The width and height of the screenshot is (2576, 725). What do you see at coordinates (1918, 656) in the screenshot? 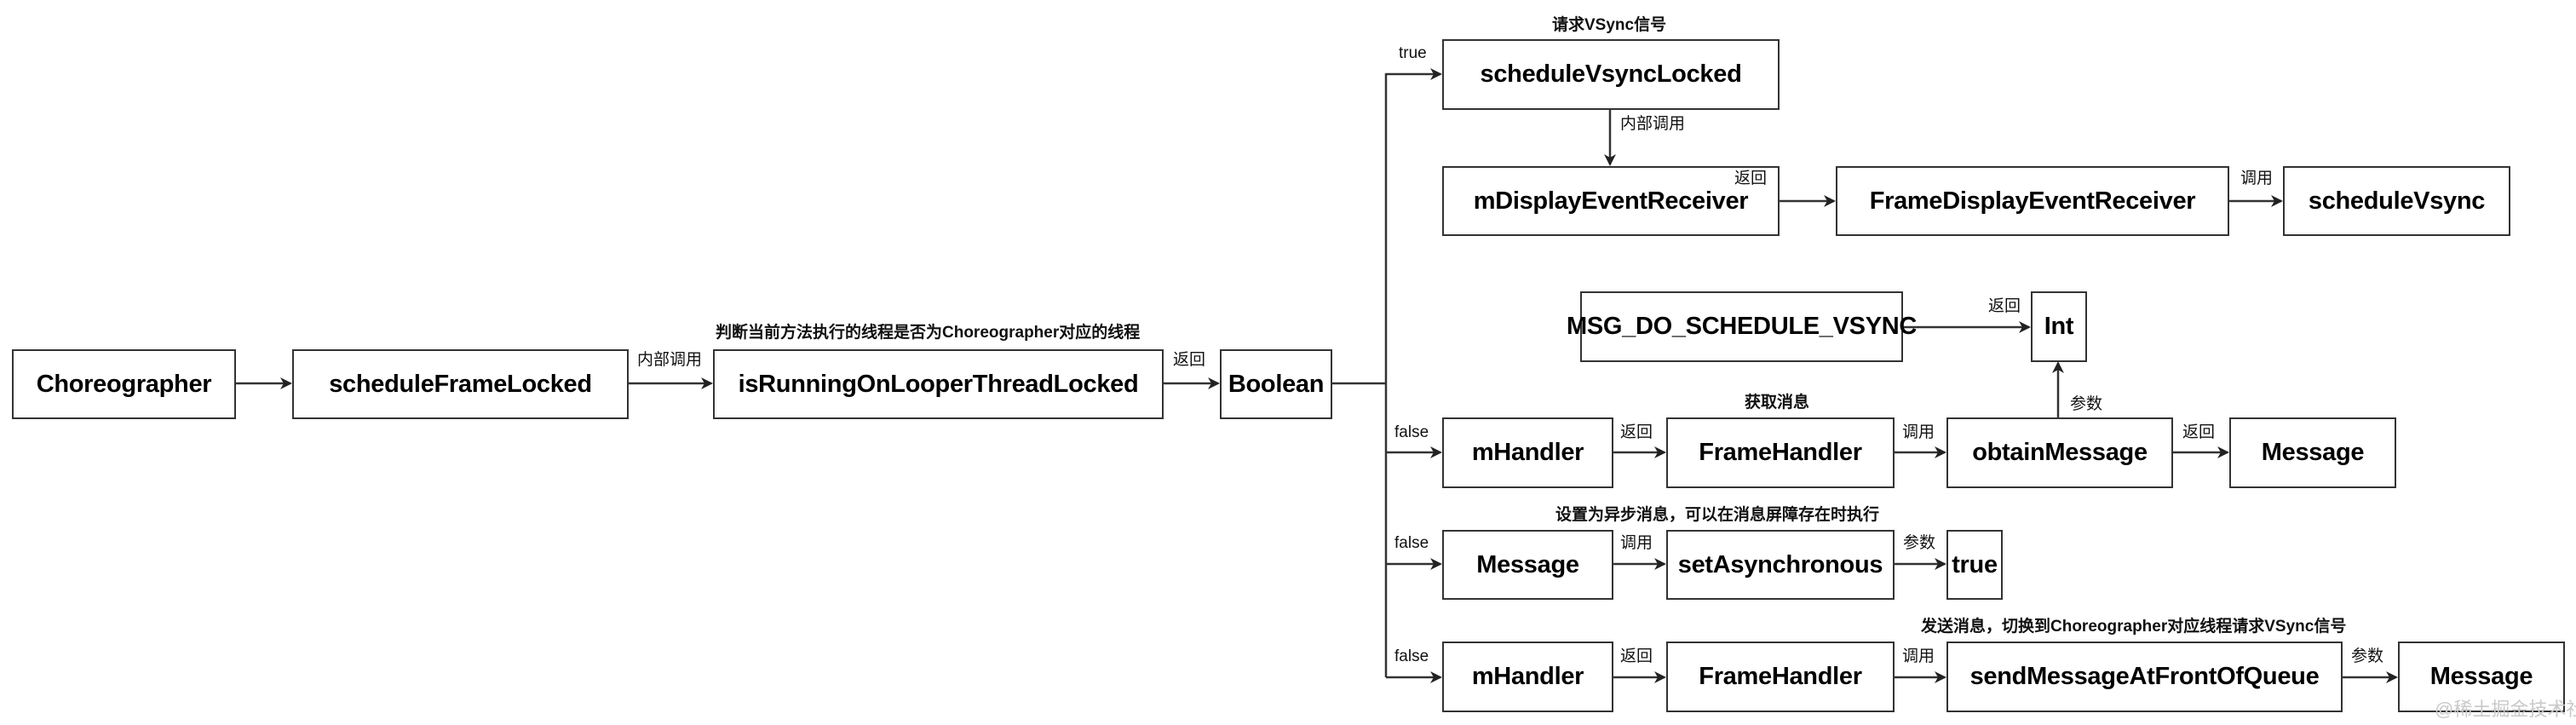
I see `edge-label-call-send-message: 调用` at bounding box center [1918, 656].